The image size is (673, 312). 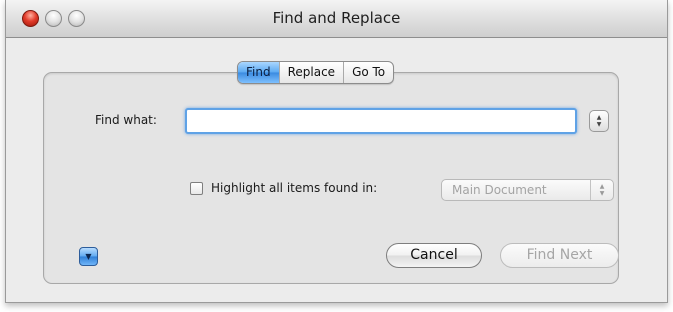 I want to click on window-title: Find and Replace, so click(x=336, y=18).